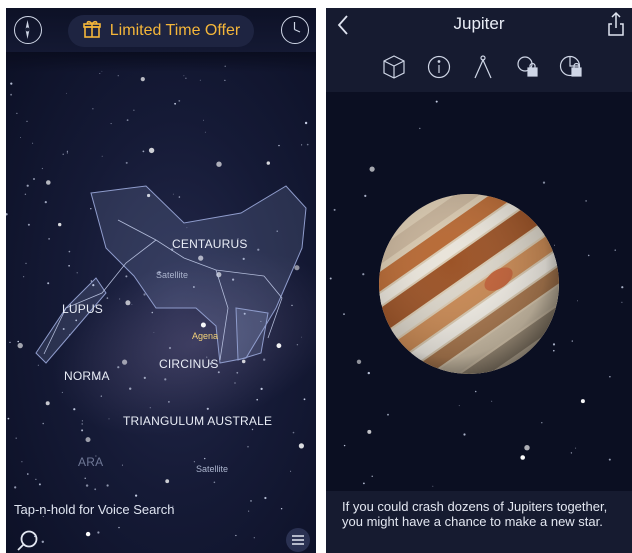 The height and width of the screenshot is (553, 632). I want to click on compass-icon, so click(28, 30).